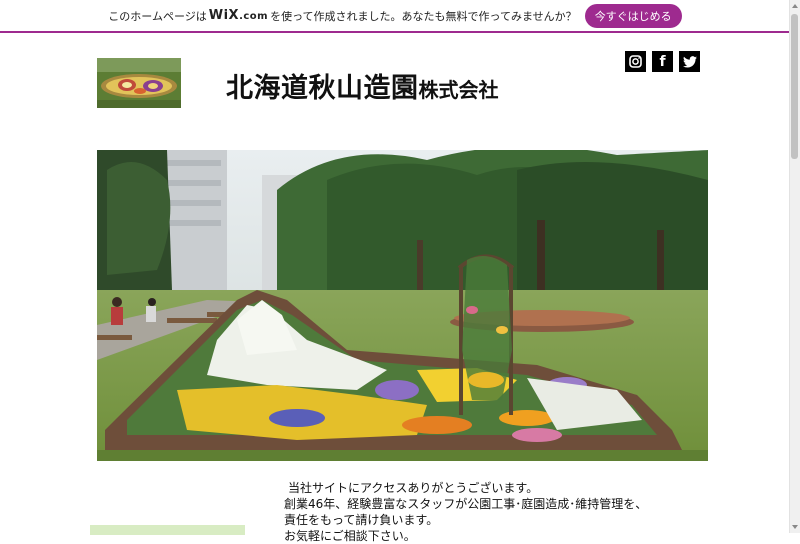 The height and width of the screenshot is (544, 800). Describe the element at coordinates (361, 520) in the screenshot. I see `intro-line-3: 責任をもって請け負います。` at that location.